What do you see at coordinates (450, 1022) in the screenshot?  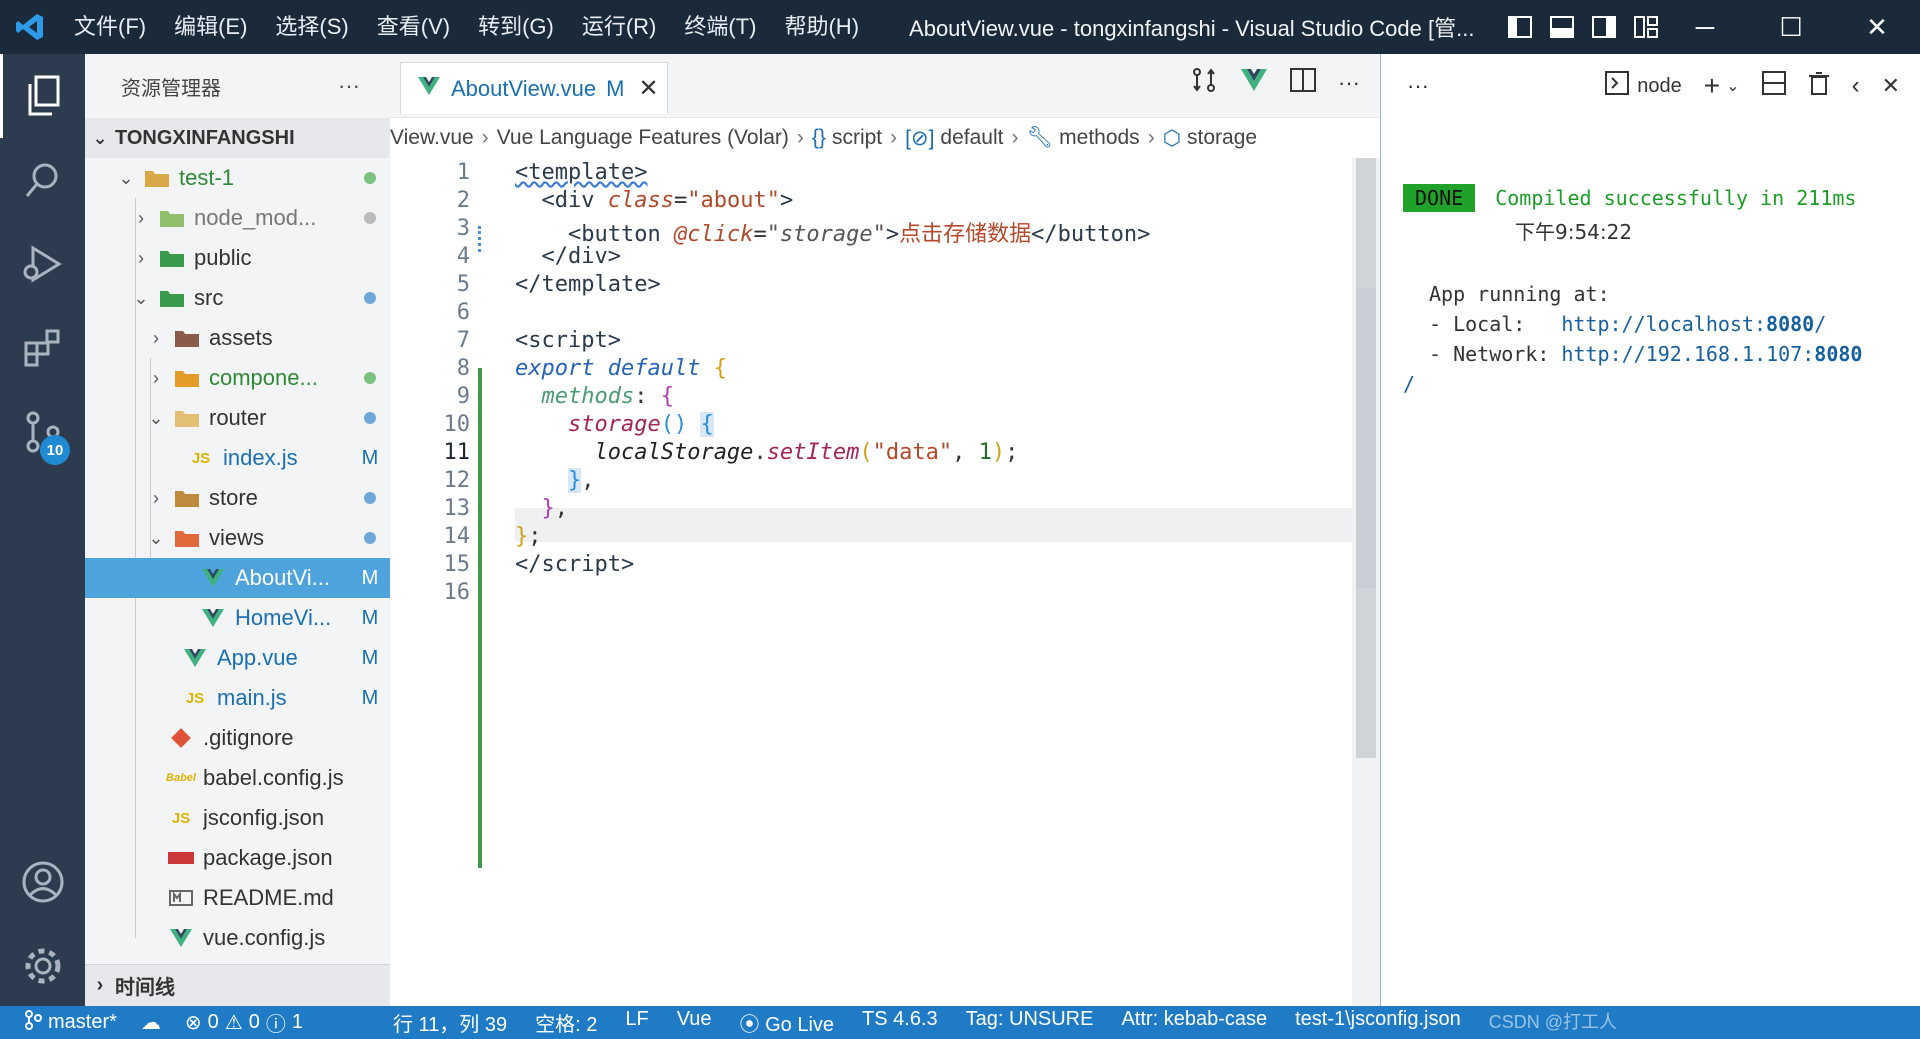 I see `cursor-position: 行 11，列 39` at bounding box center [450, 1022].